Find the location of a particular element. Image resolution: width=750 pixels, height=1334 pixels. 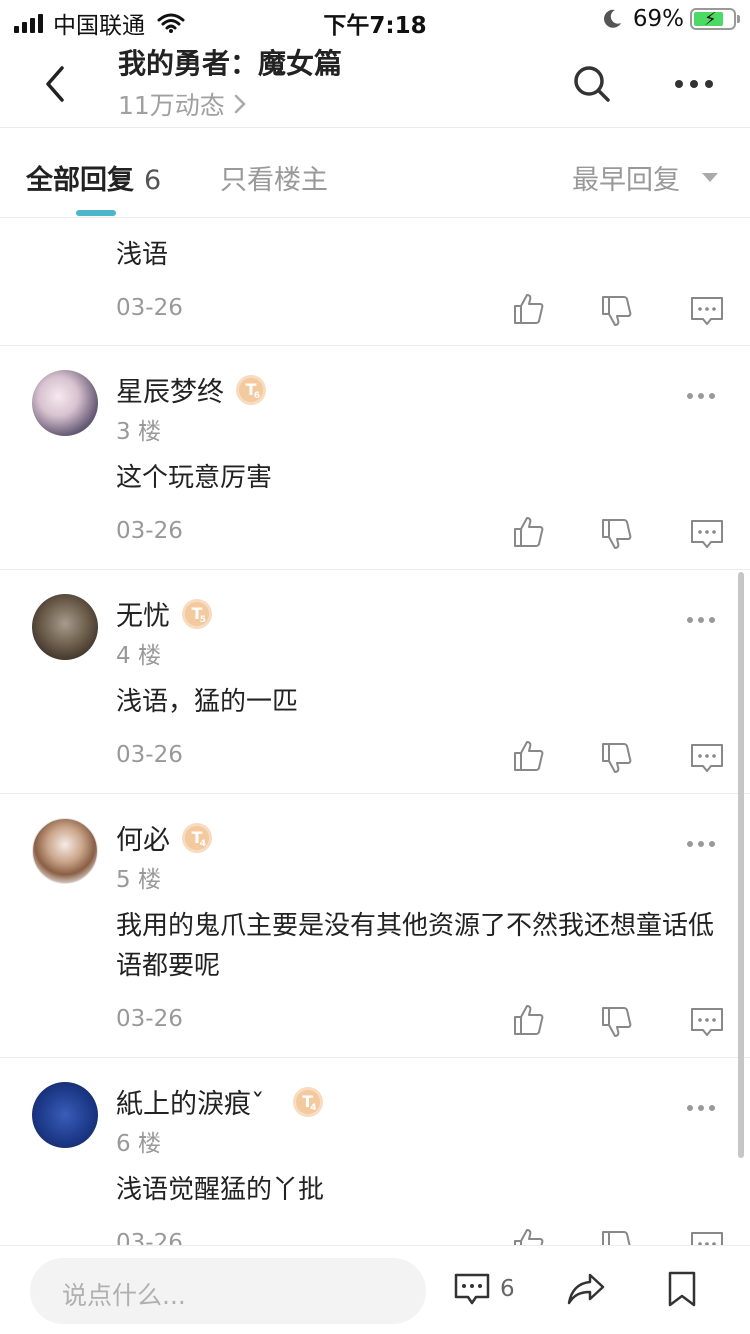

user-name-row: 何必 T4 is located at coordinates (164, 837).